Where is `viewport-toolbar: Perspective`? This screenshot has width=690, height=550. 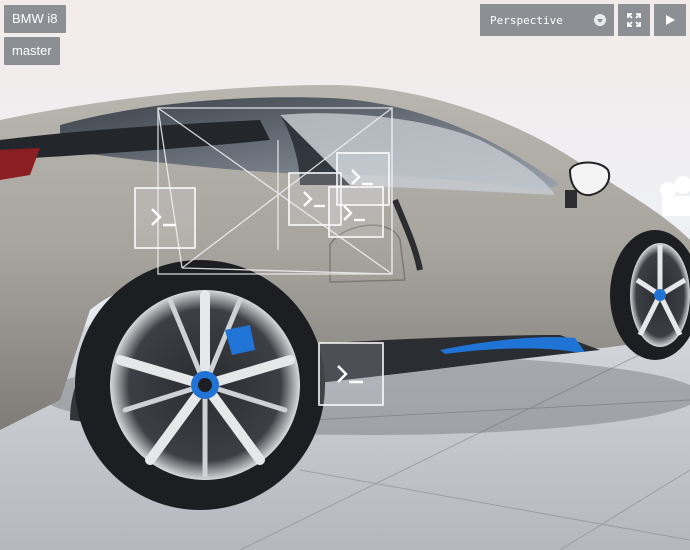
viewport-toolbar: Perspective is located at coordinates (583, 20).